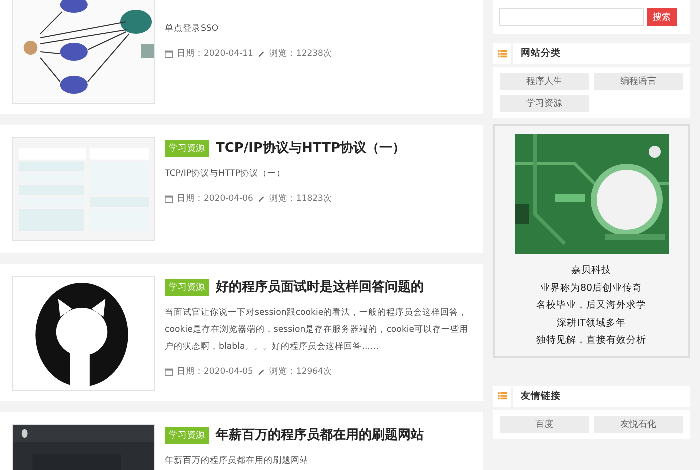 The height and width of the screenshot is (470, 700). I want to click on article-title: 年薪百万的程序员都在用的刷题网站, so click(320, 435).